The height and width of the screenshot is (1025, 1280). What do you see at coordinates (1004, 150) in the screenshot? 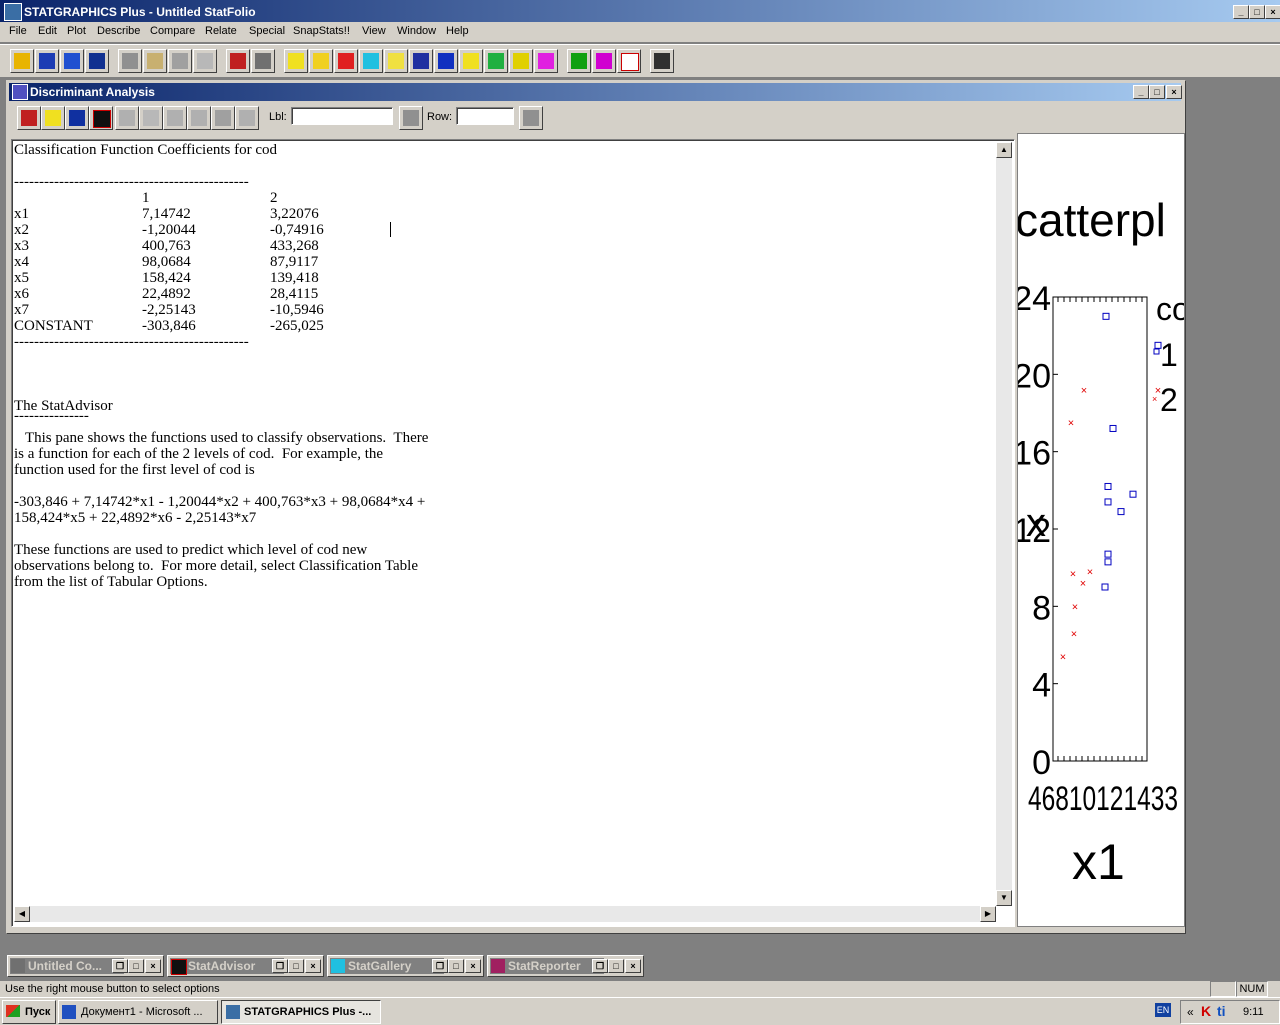
I see `scroll-up-button: ▲` at bounding box center [1004, 150].